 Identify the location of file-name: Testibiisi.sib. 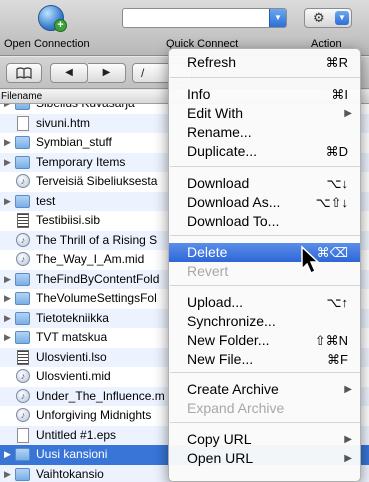
(68, 220).